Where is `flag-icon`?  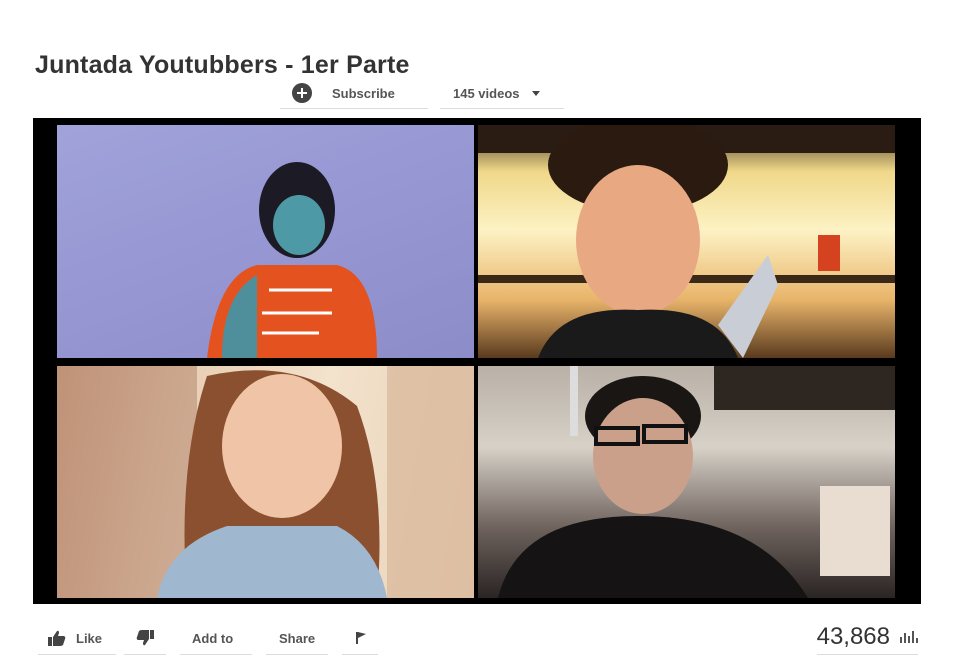 flag-icon is located at coordinates (361, 638).